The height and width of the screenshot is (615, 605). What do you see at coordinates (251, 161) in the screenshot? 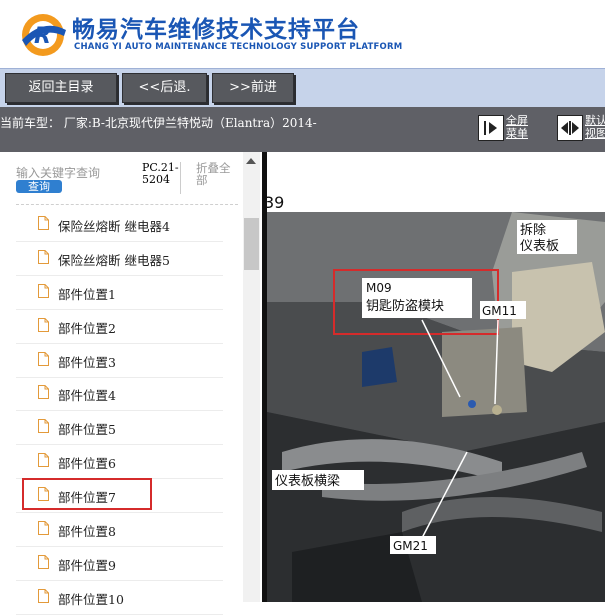
I see `scroll-up-icon` at bounding box center [251, 161].